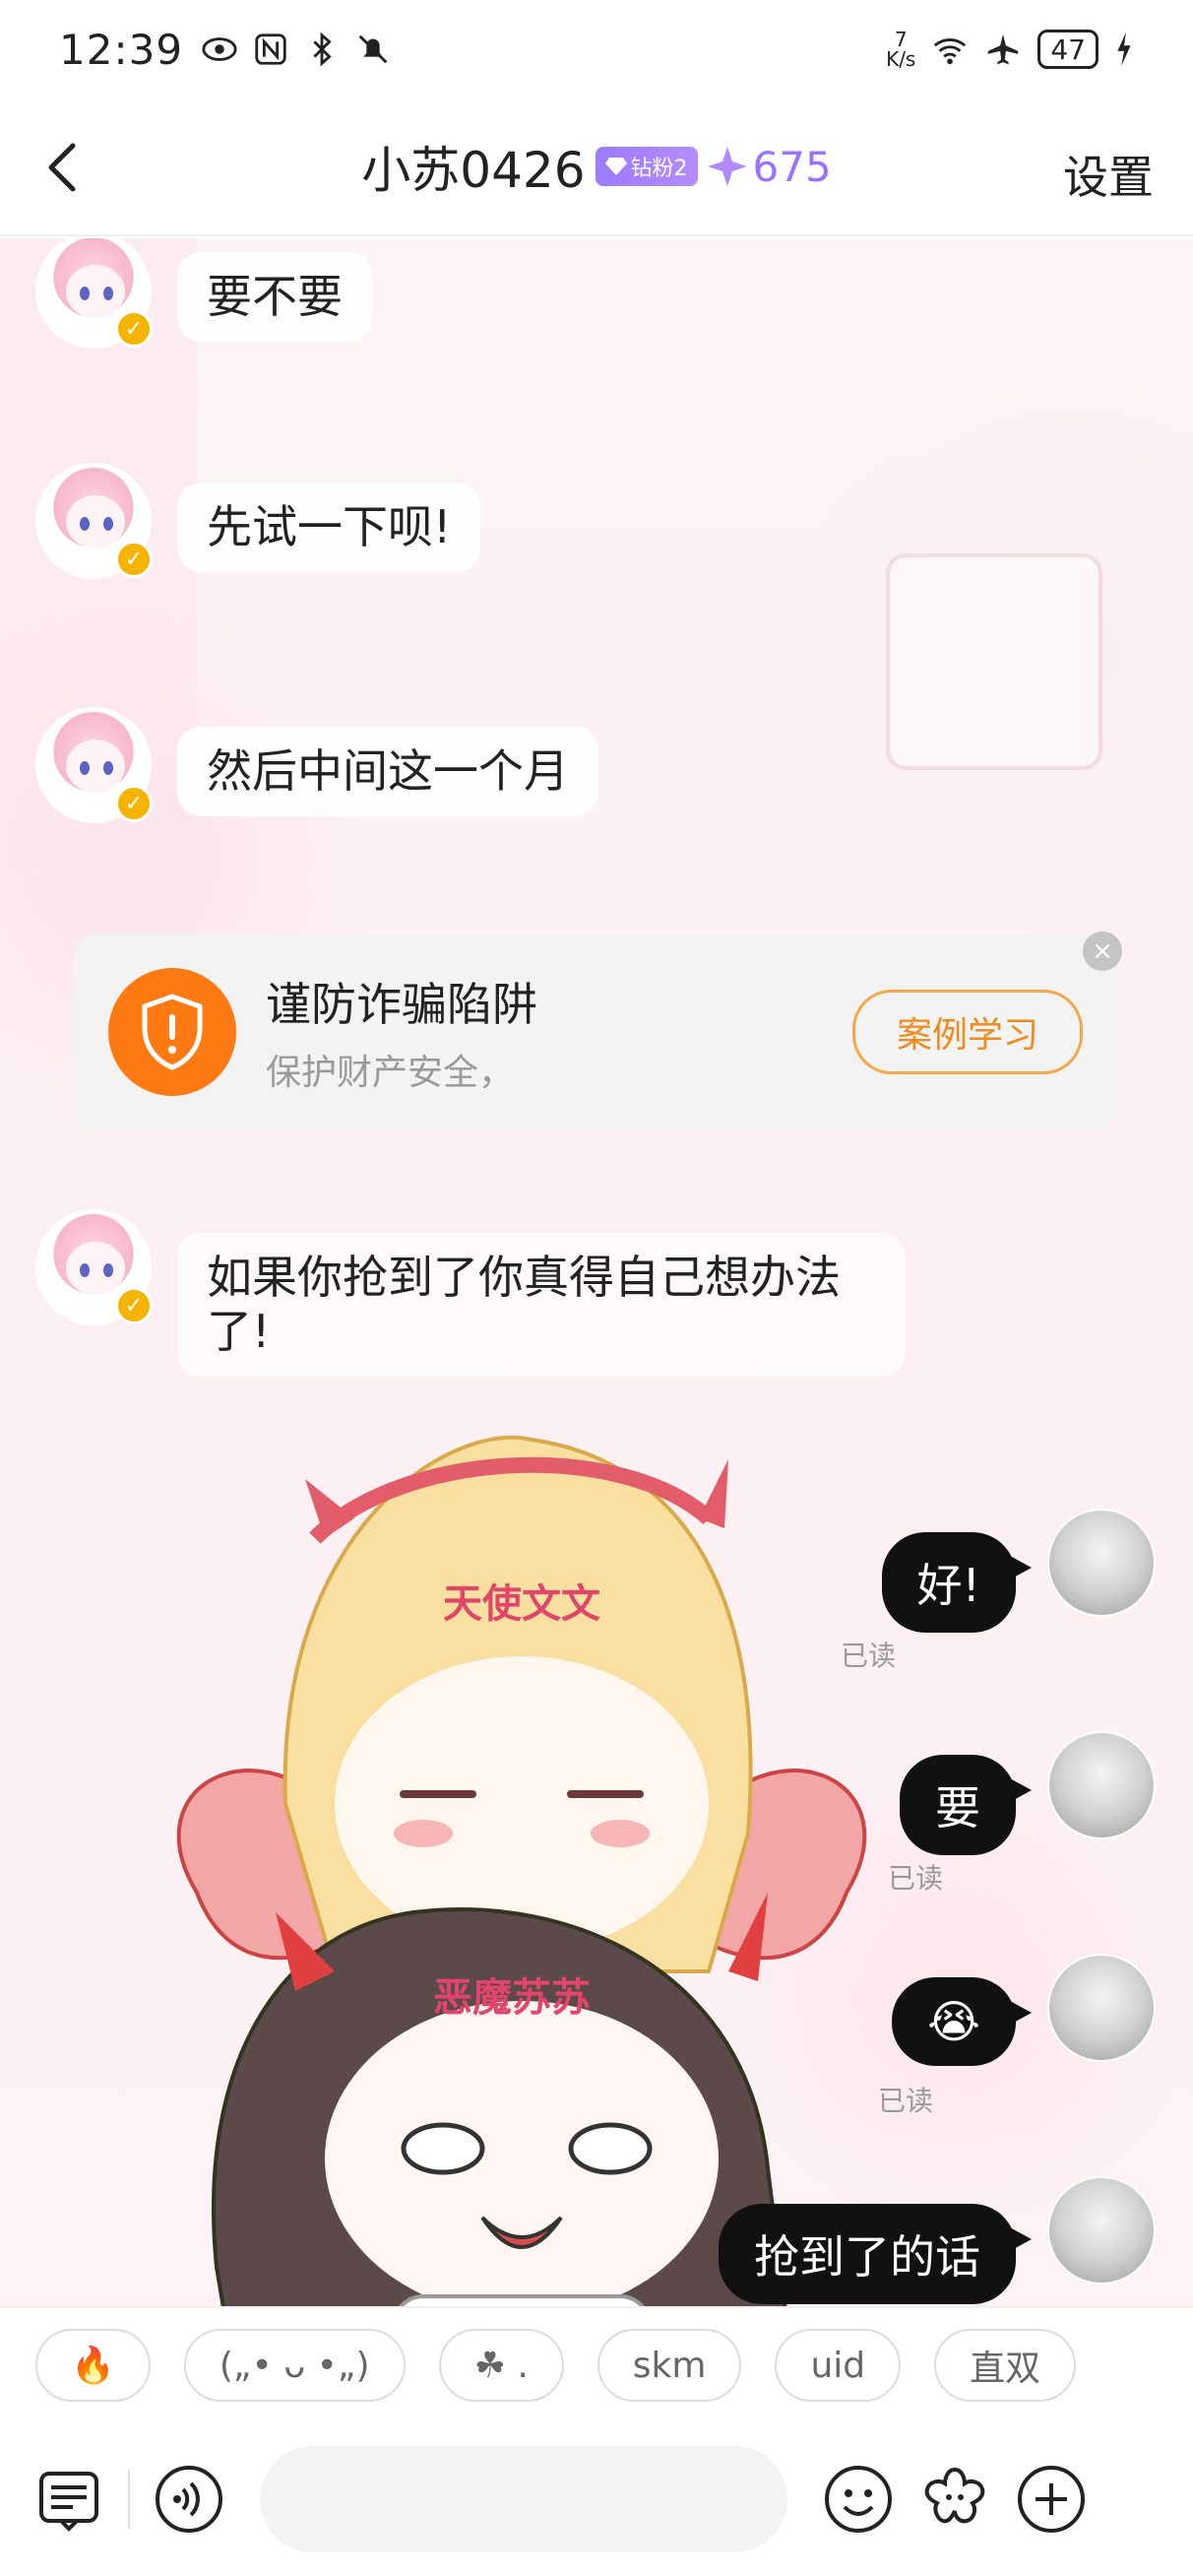 The image size is (1193, 2576). I want to click on network-speed: 7 K/s, so click(900, 49).